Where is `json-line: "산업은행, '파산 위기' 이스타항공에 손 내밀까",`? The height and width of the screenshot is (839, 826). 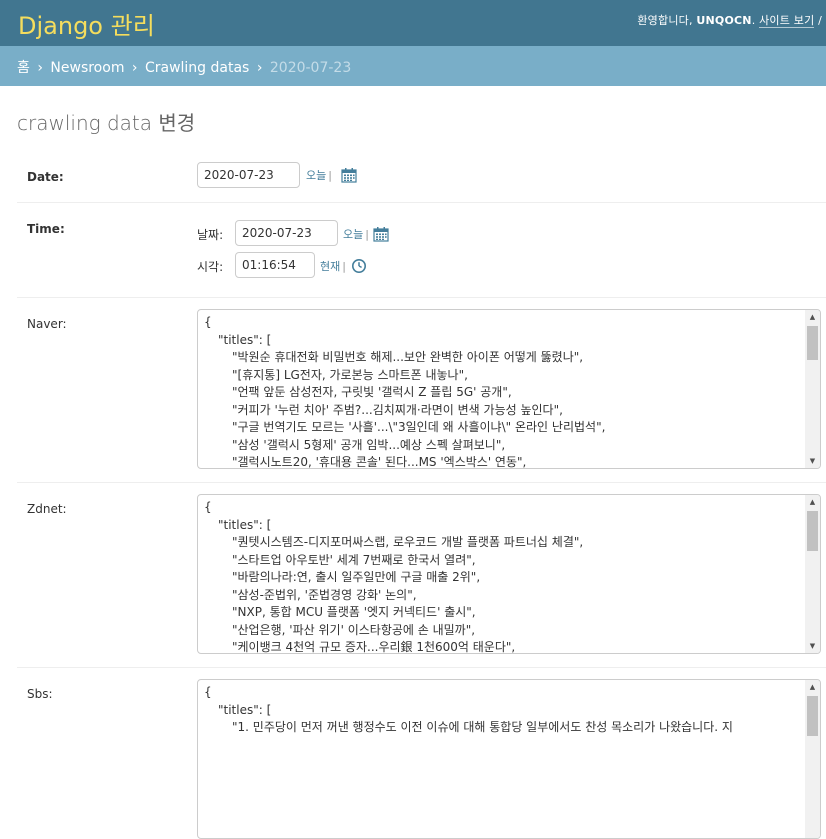 json-line: "산업은행, '파산 위기' 이스타항공에 손 내밀까", is located at coordinates (354, 629).